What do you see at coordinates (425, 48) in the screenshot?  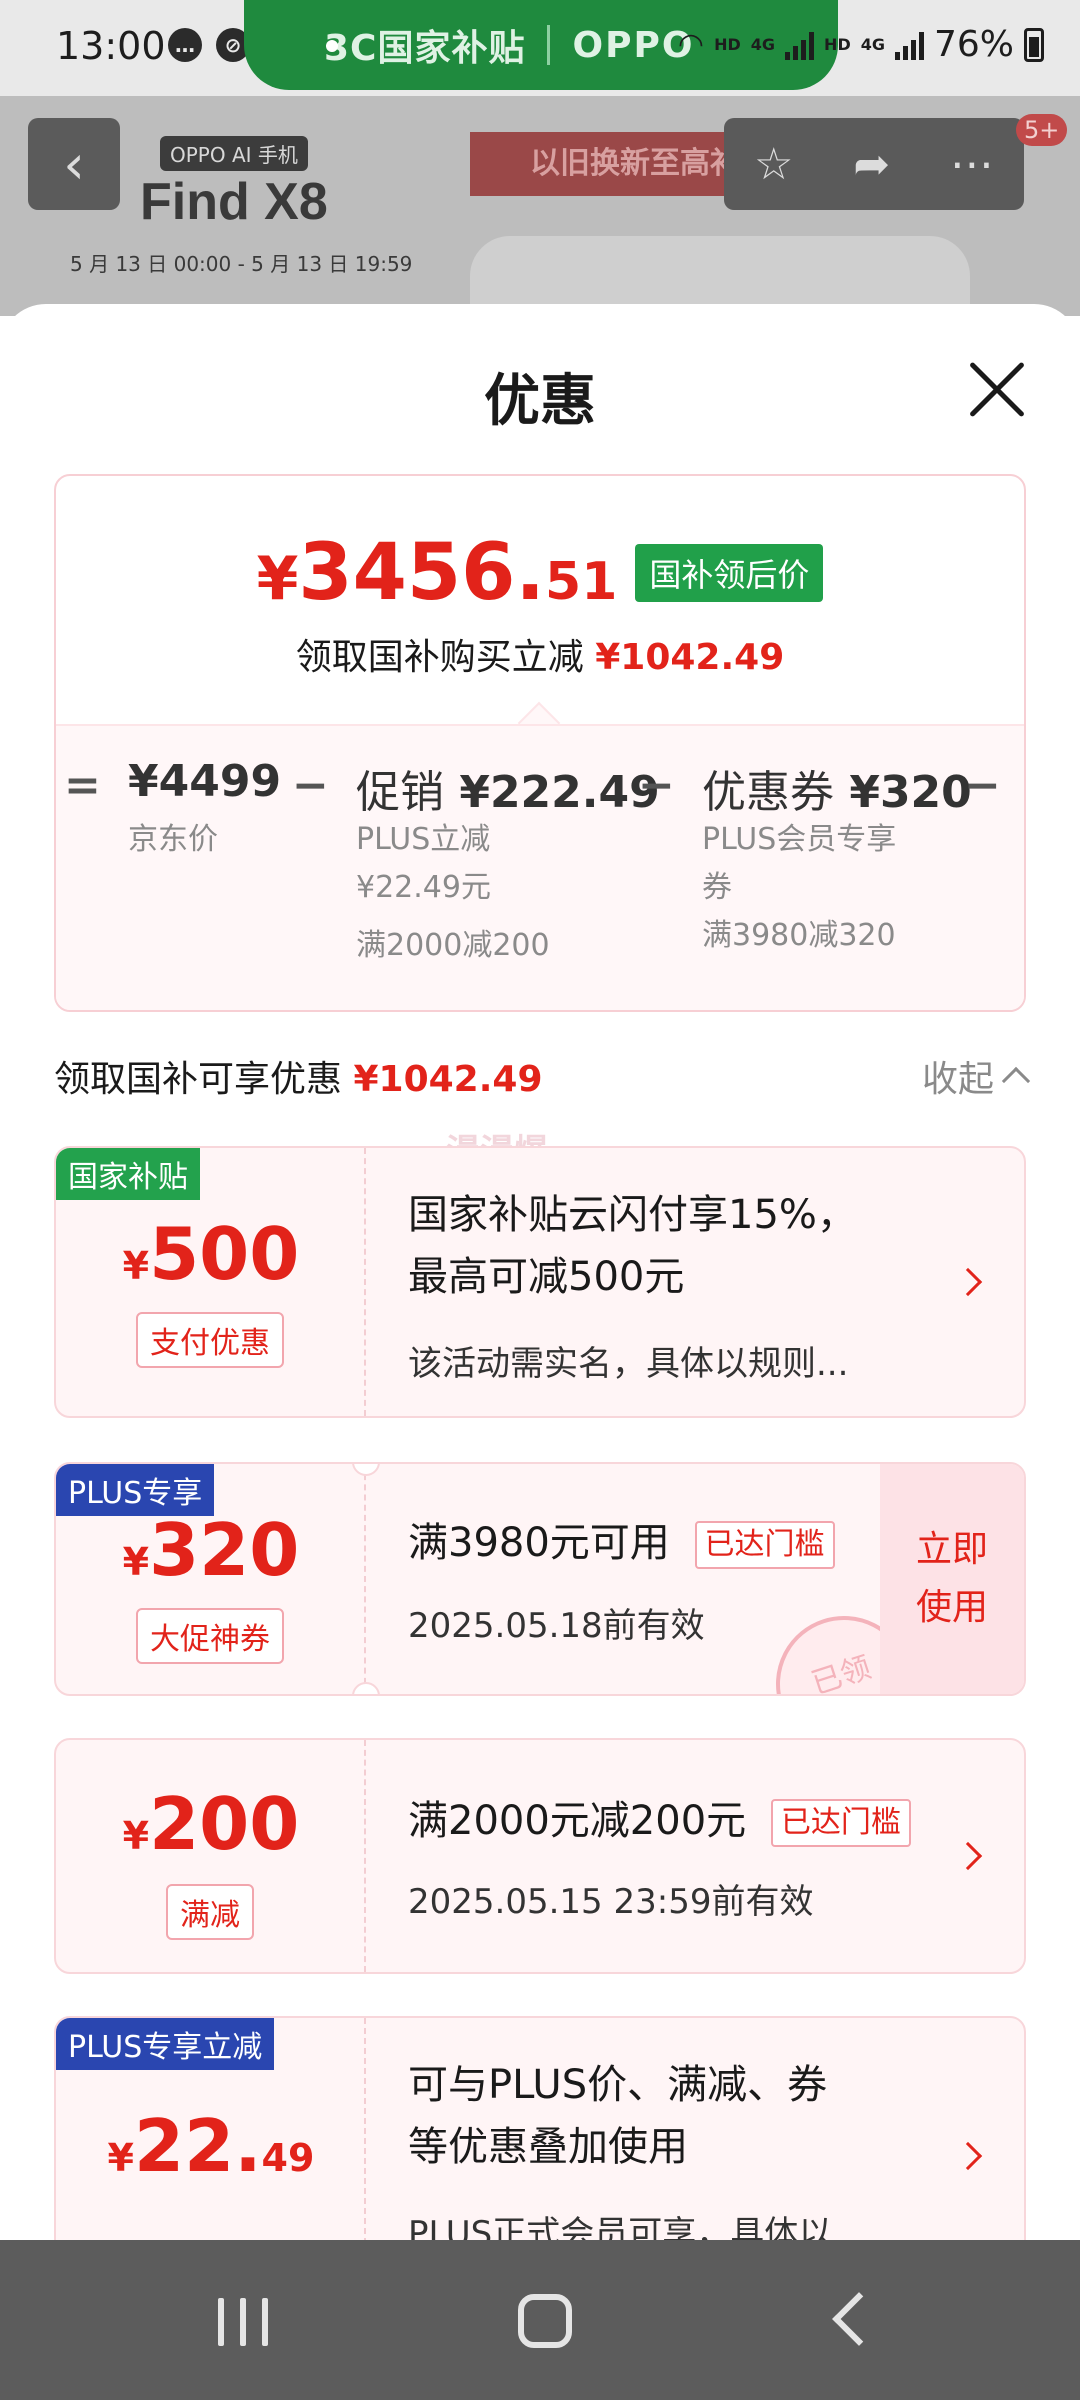 I see `pill-text: 3C国家补贴` at bounding box center [425, 48].